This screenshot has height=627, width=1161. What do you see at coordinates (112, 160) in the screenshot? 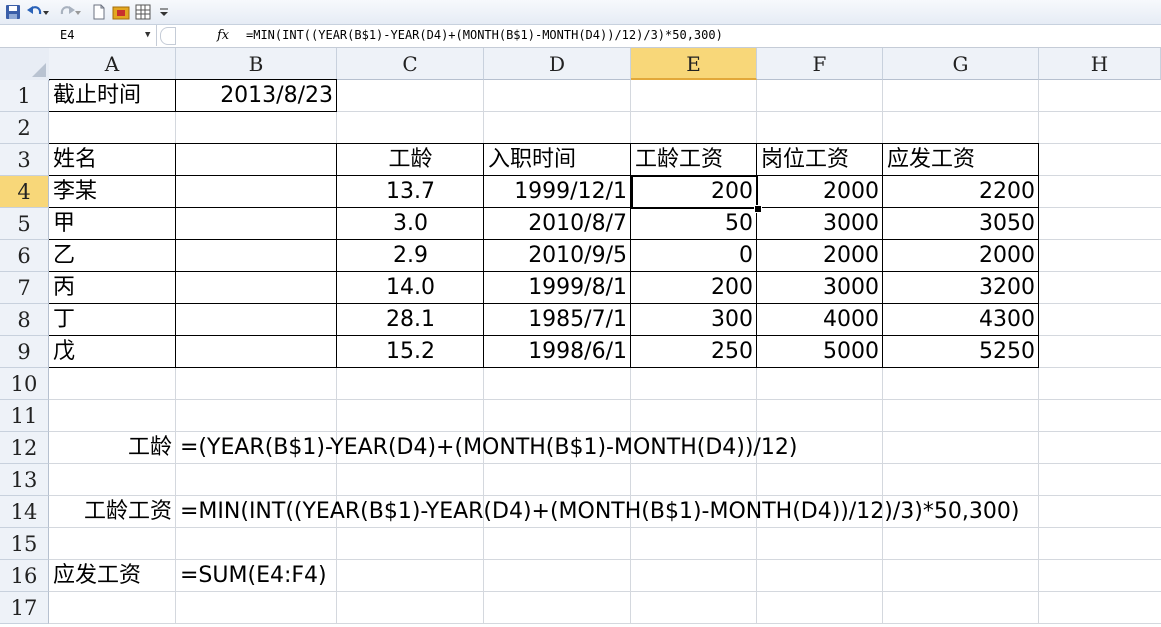
I see `cell-A3: 姓名` at bounding box center [112, 160].